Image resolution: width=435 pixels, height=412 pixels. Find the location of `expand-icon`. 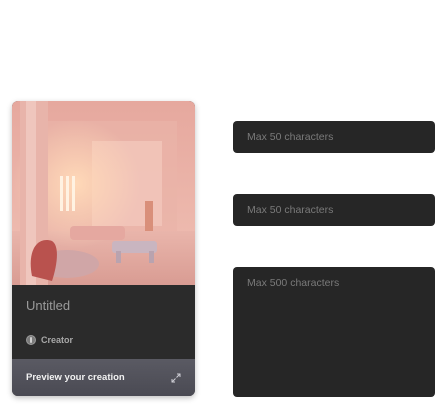

expand-icon is located at coordinates (176, 378).